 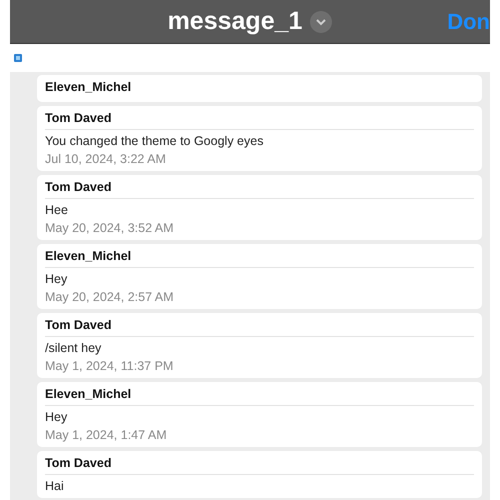 I want to click on message-text: Hai, so click(x=55, y=486).